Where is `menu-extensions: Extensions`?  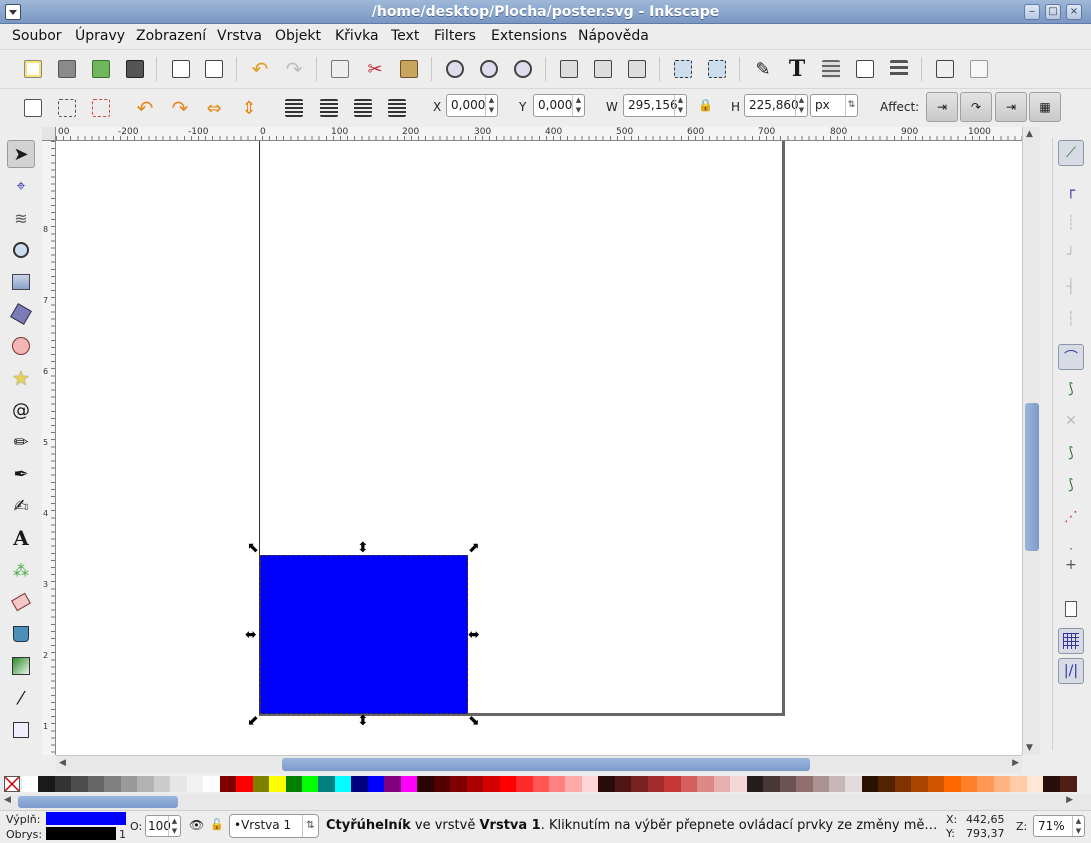
menu-extensions: Extensions is located at coordinates (529, 36).